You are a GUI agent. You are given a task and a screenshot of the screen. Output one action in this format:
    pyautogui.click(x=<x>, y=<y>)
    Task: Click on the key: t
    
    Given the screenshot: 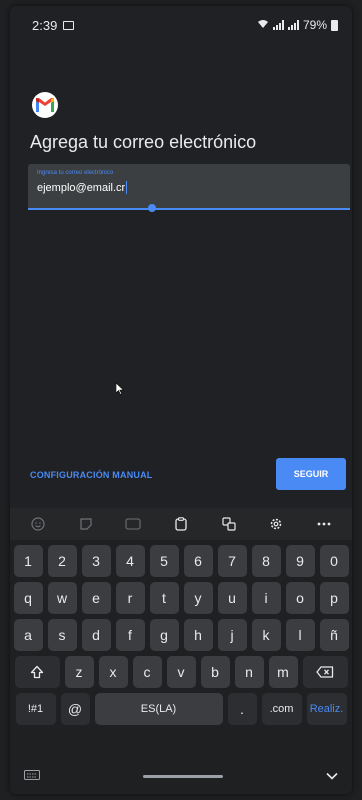 What is the action you would take?
    pyautogui.click(x=164, y=598)
    